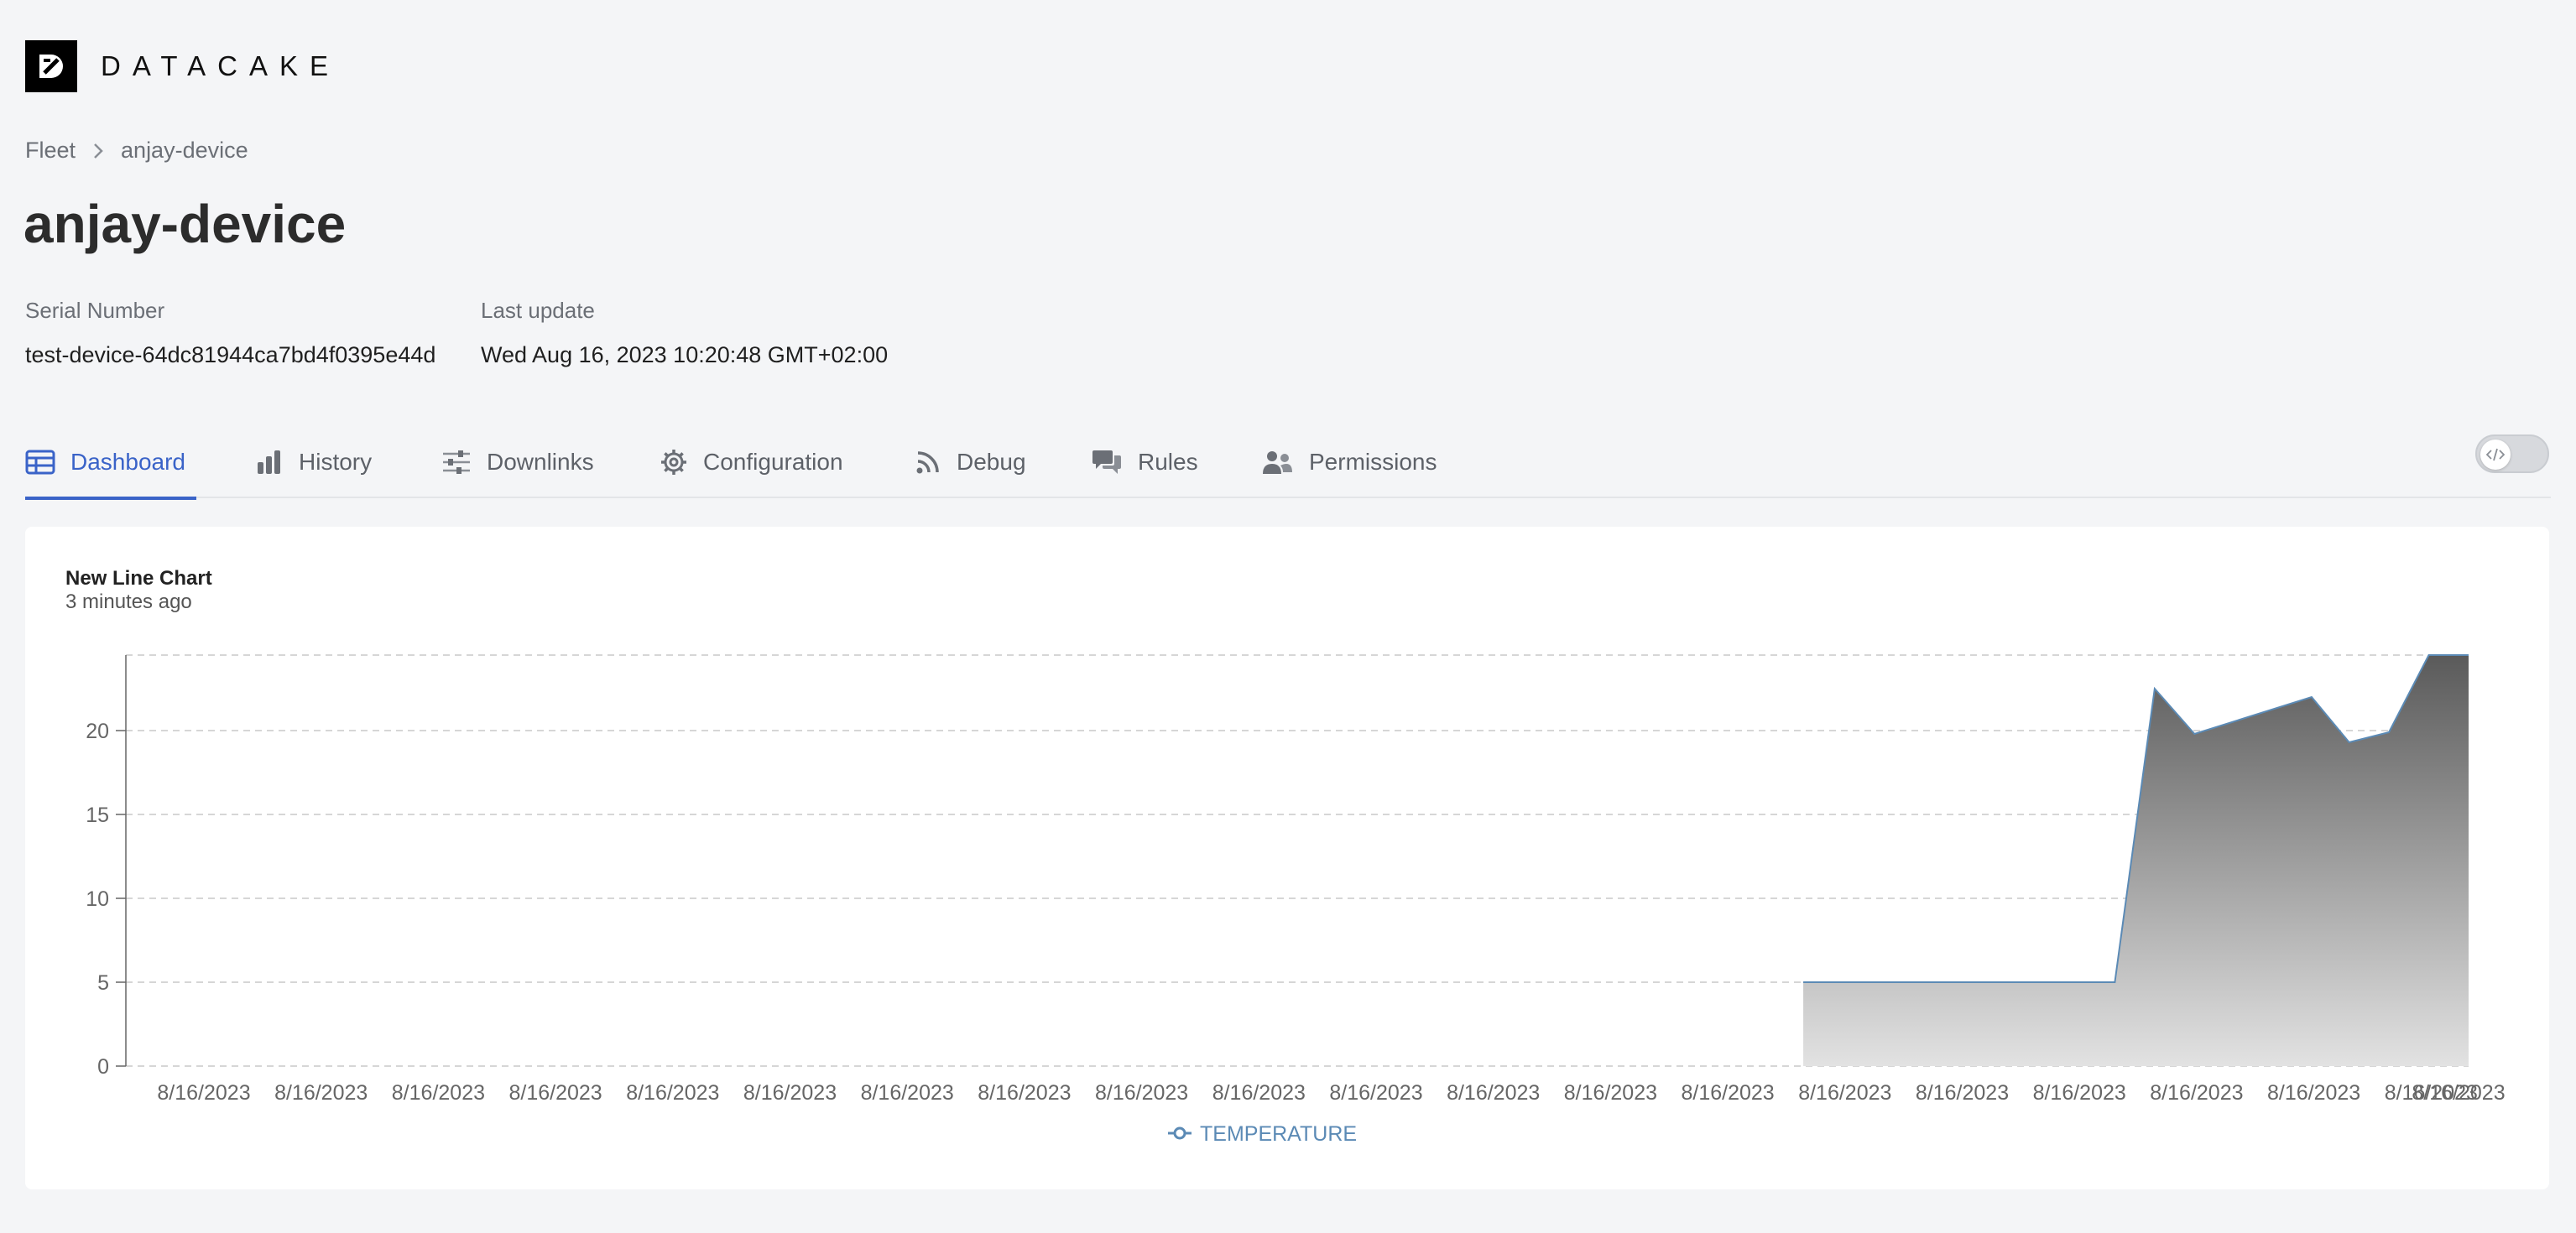  I want to click on legend-label: TEMPERATURE, so click(1278, 1134).